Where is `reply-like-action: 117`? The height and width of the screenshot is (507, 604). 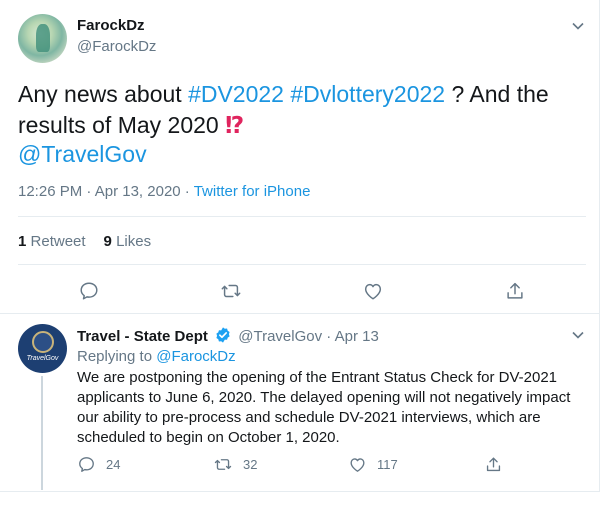
reply-like-action: 117 is located at coordinates (373, 464).